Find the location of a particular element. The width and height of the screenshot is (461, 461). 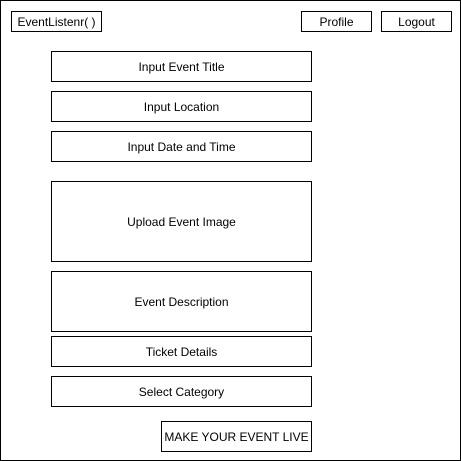

date-time-input: Input Date and Time is located at coordinates (181, 146).